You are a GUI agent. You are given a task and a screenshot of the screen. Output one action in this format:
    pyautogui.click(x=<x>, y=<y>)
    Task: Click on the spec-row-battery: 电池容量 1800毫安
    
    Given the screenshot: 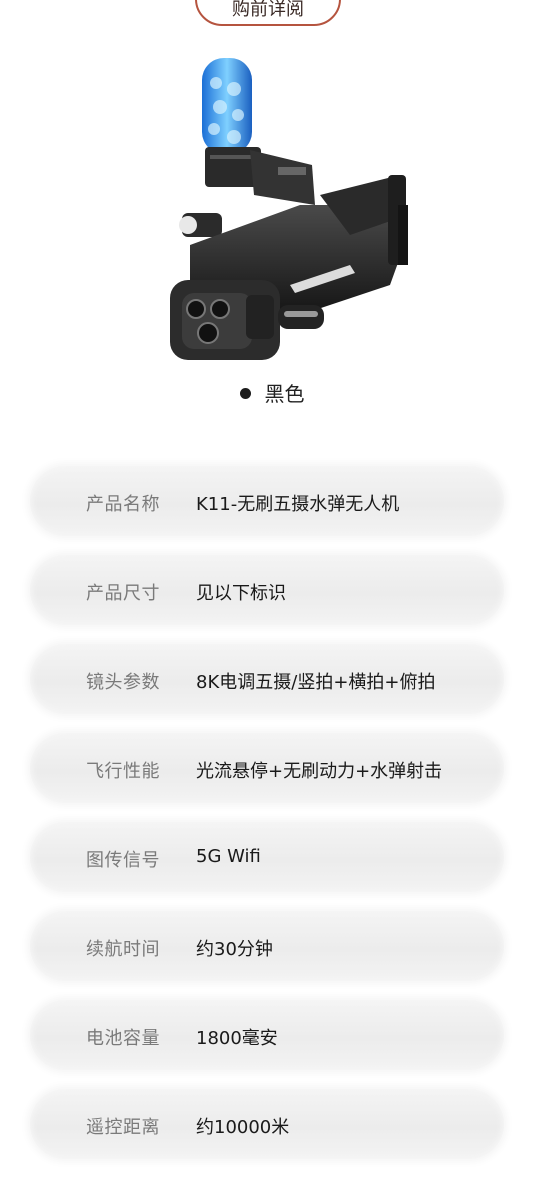 What is the action you would take?
    pyautogui.click(x=267, y=1035)
    